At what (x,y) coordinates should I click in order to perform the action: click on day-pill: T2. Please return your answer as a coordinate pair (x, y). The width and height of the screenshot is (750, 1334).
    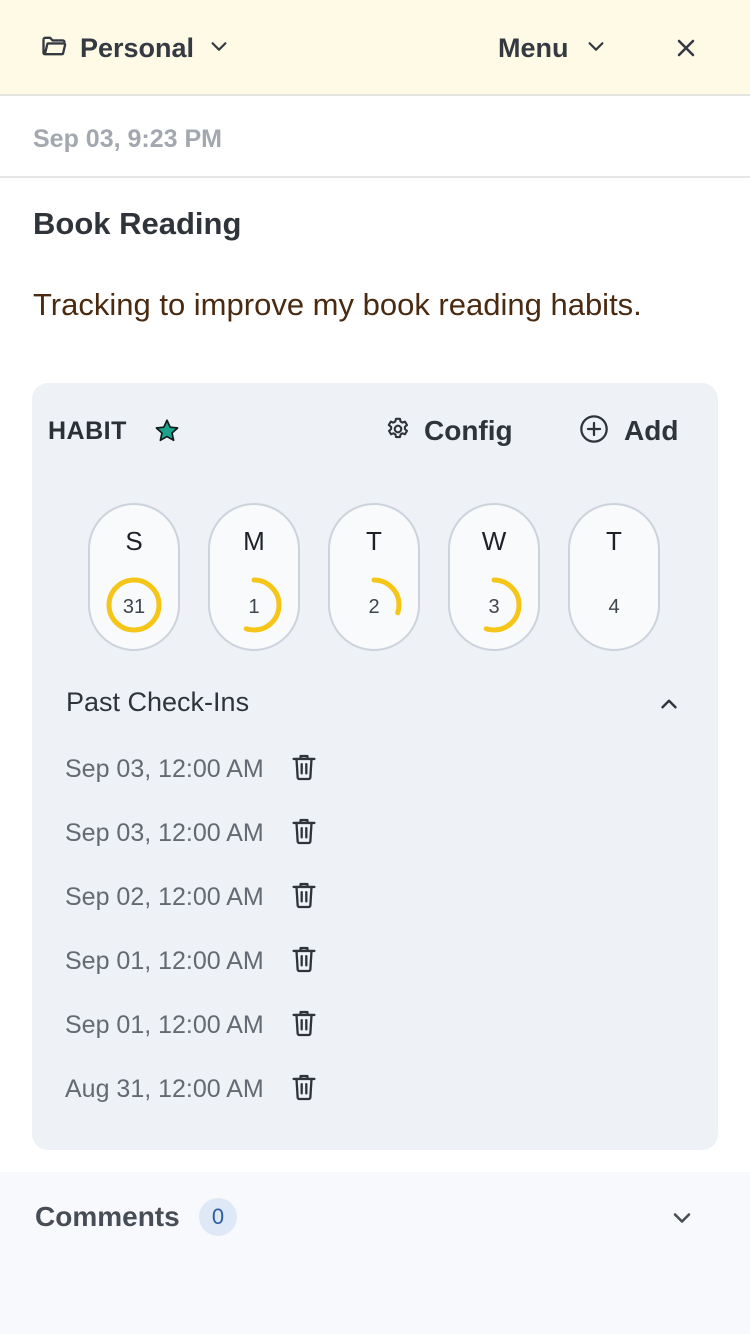
    Looking at the image, I should click on (374, 577).